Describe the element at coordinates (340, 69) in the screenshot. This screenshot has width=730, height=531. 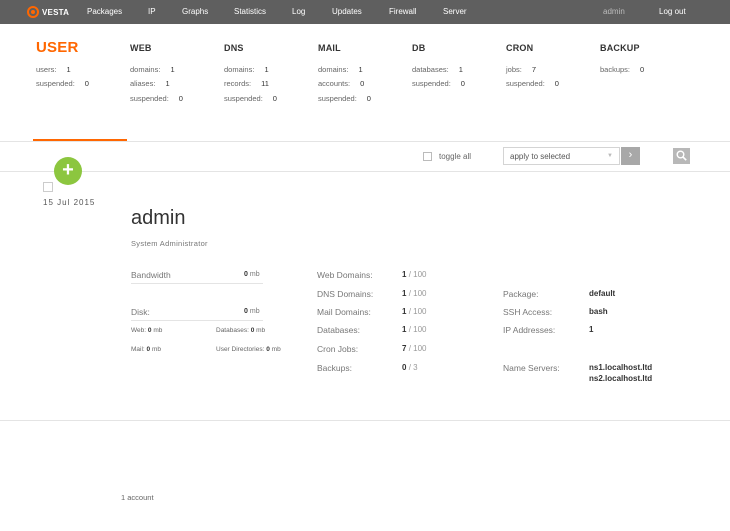
I see `stat-mail-domains: domains: 1` at that location.